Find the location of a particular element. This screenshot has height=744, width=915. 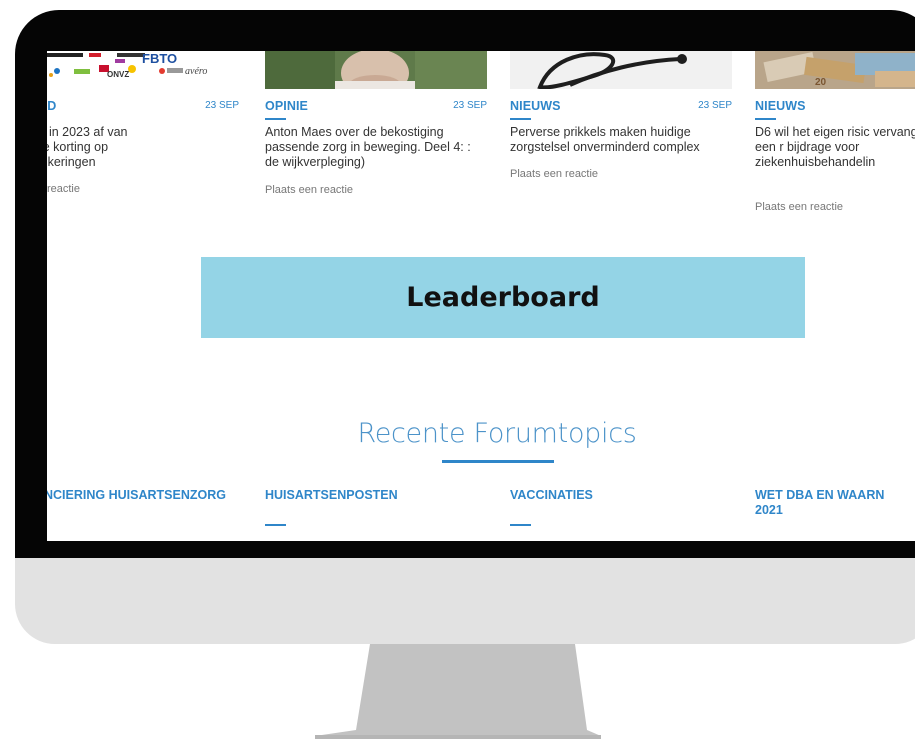

fbto-logo: FBTO is located at coordinates (159, 58).